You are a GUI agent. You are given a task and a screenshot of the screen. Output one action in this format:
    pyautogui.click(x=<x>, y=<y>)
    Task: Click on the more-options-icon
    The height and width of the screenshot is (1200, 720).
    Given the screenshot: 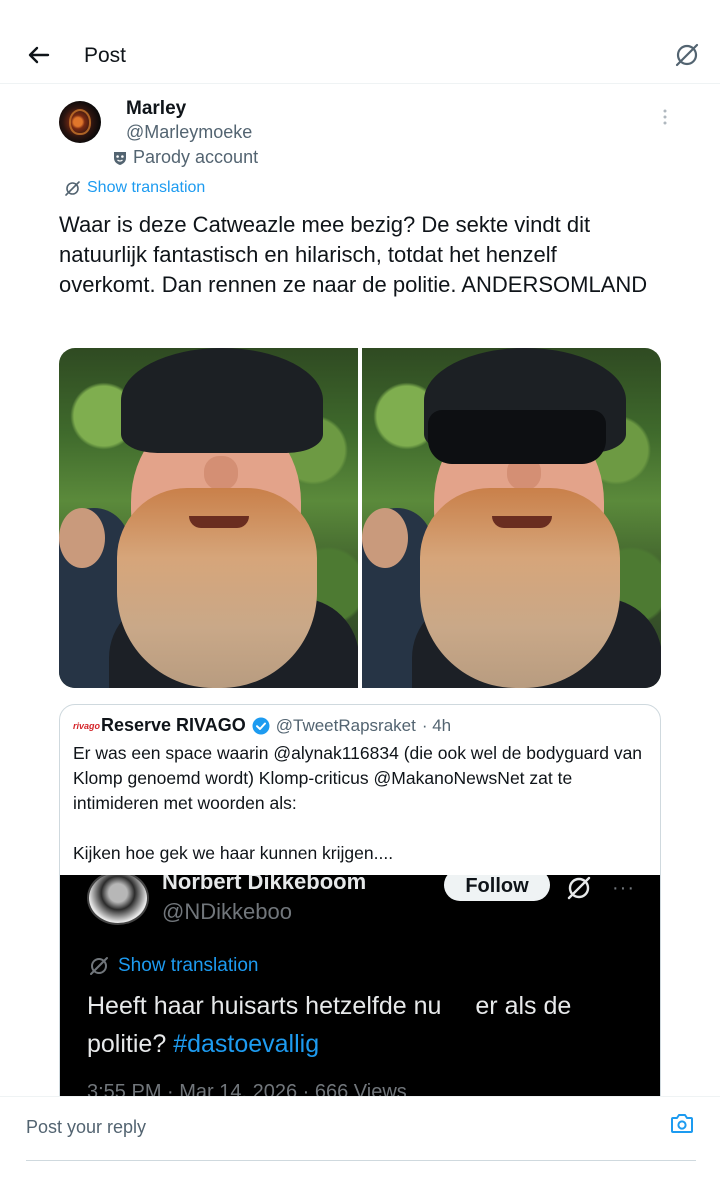 What is the action you would take?
    pyautogui.click(x=665, y=117)
    